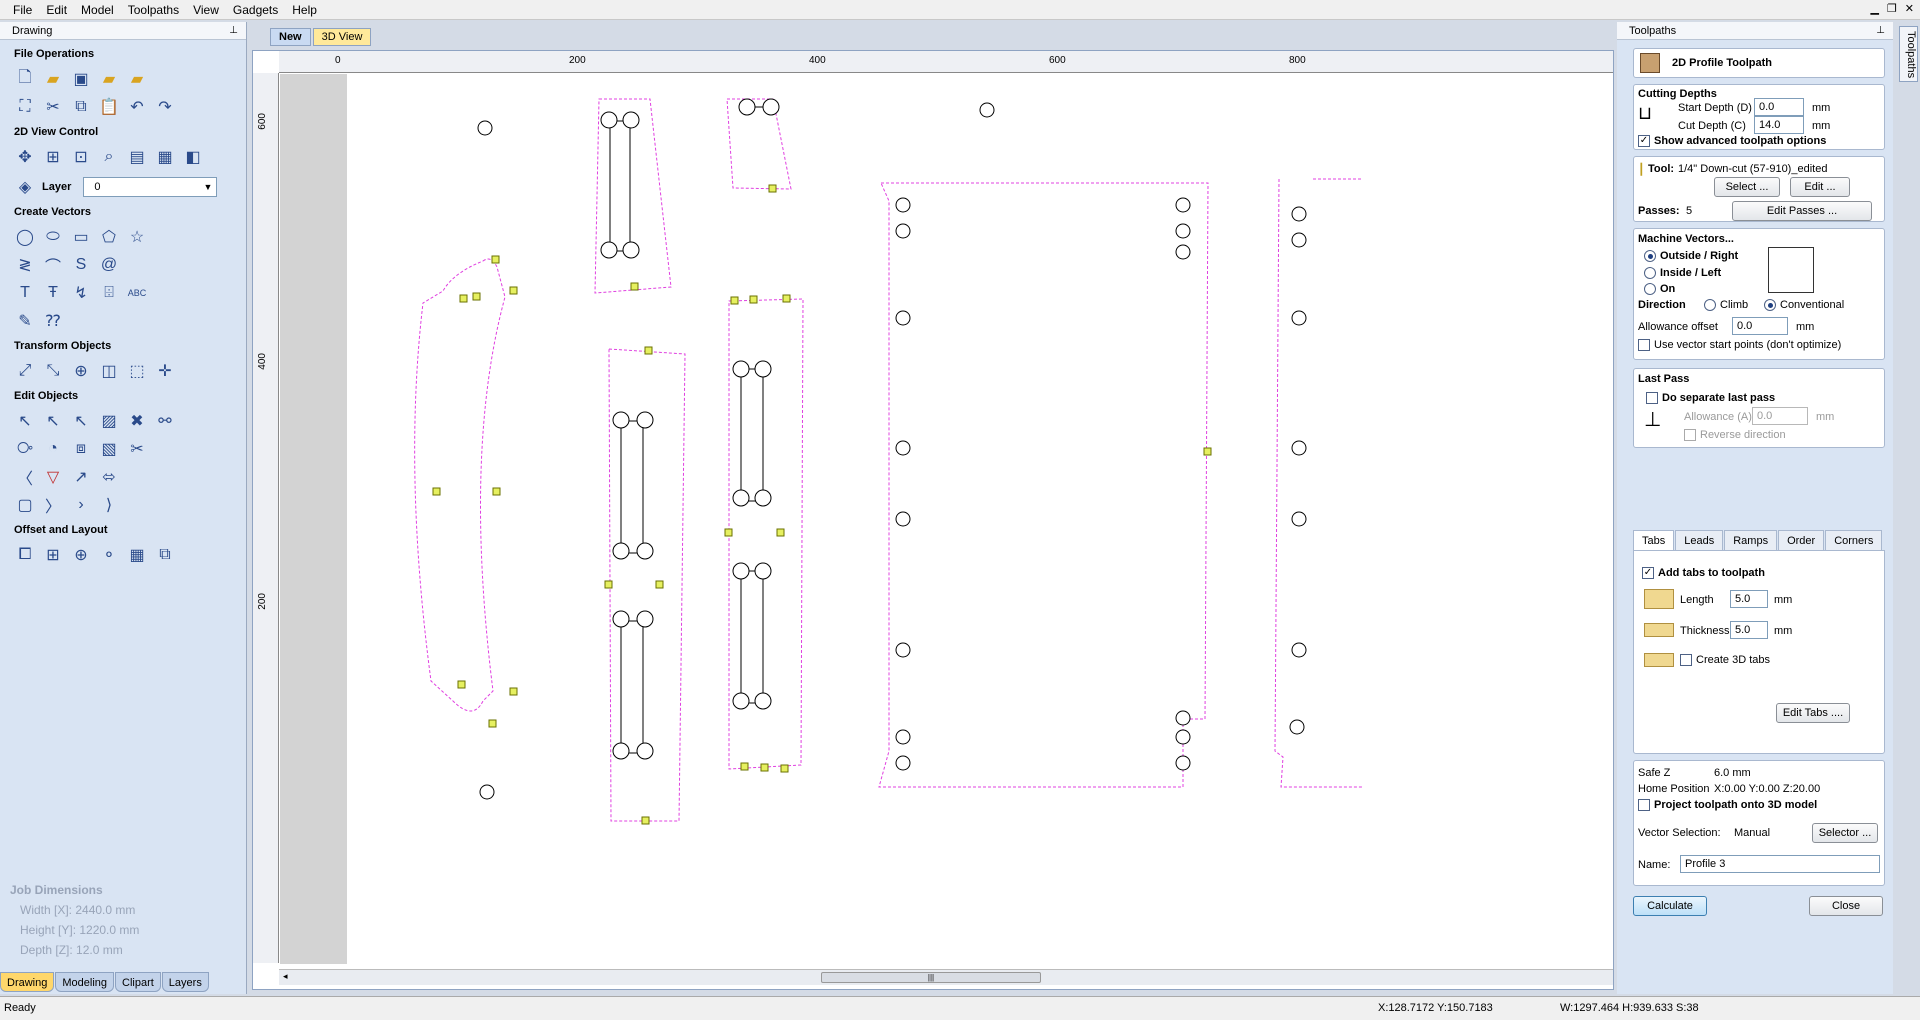 The image size is (1920, 1020). What do you see at coordinates (81, 421) in the screenshot?
I see `transform-select-icon: ↖` at bounding box center [81, 421].